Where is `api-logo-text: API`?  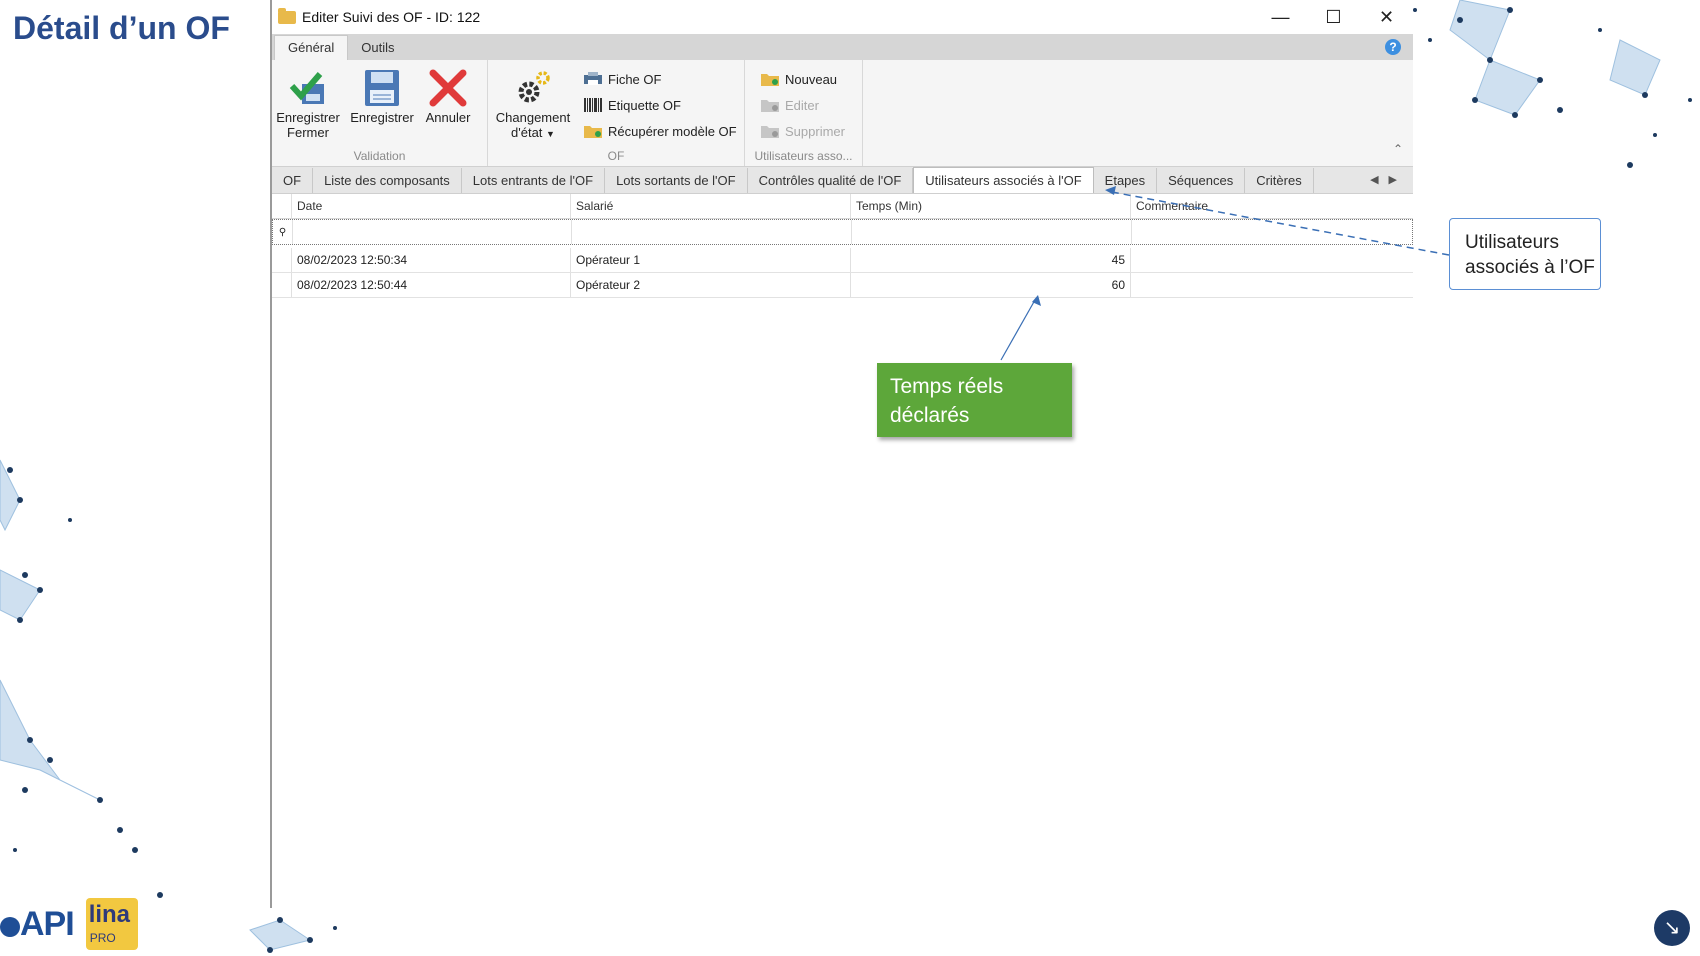
api-logo-text: API is located at coordinates (47, 923).